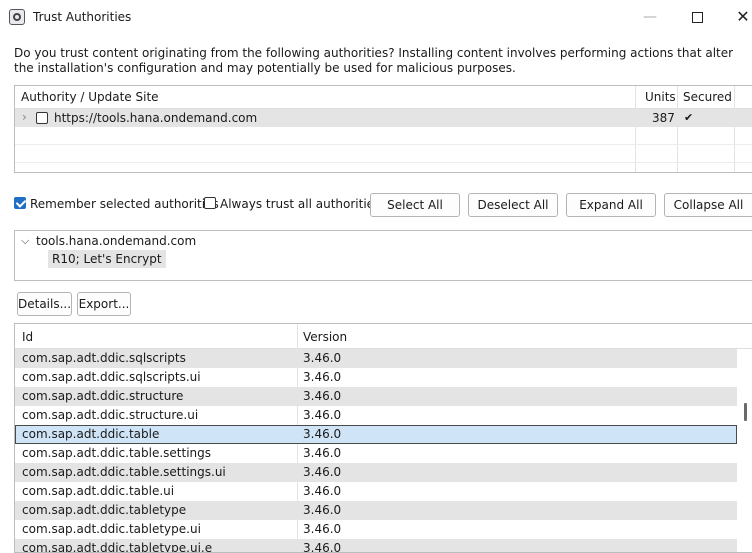  What do you see at coordinates (104, 358) in the screenshot?
I see `unit-id: com.sap.adt.ddic.sqlscripts` at bounding box center [104, 358].